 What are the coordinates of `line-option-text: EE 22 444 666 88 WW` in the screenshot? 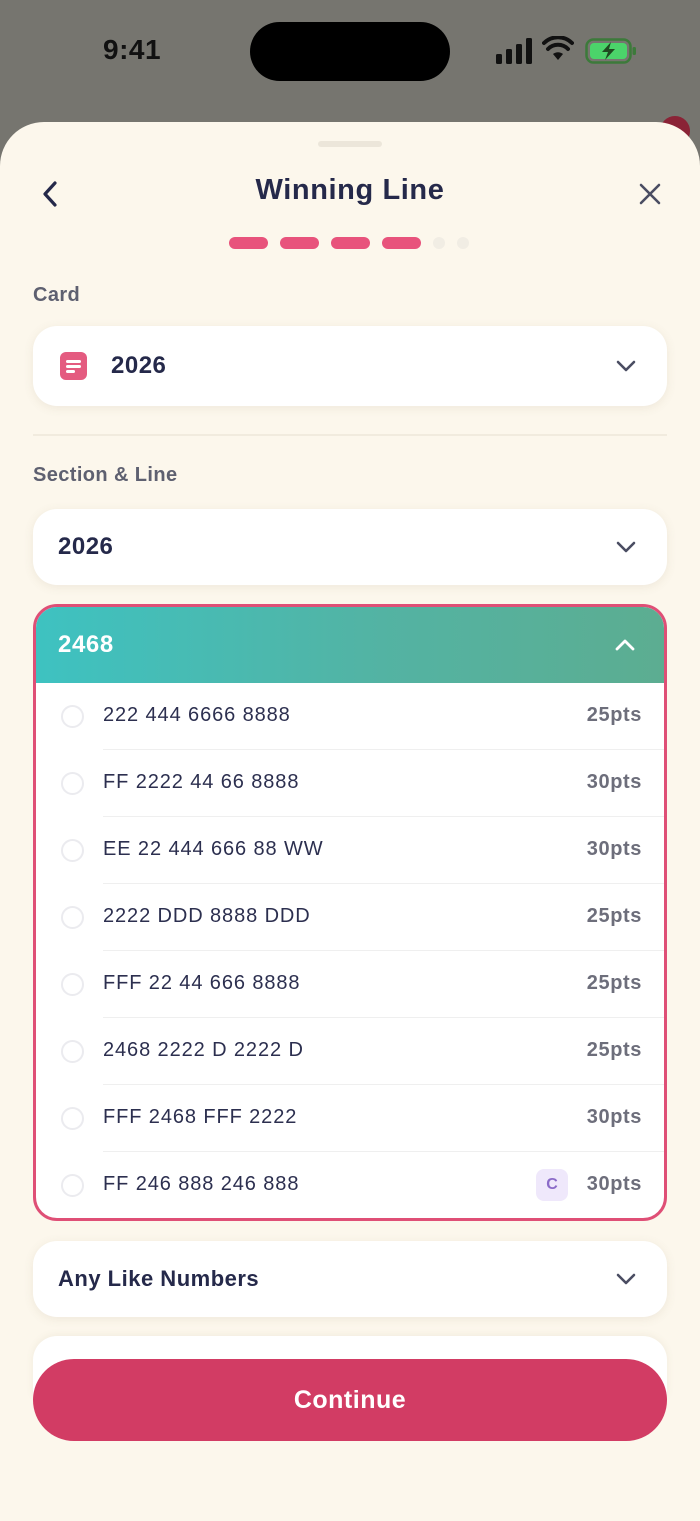 It's located at (213, 849).